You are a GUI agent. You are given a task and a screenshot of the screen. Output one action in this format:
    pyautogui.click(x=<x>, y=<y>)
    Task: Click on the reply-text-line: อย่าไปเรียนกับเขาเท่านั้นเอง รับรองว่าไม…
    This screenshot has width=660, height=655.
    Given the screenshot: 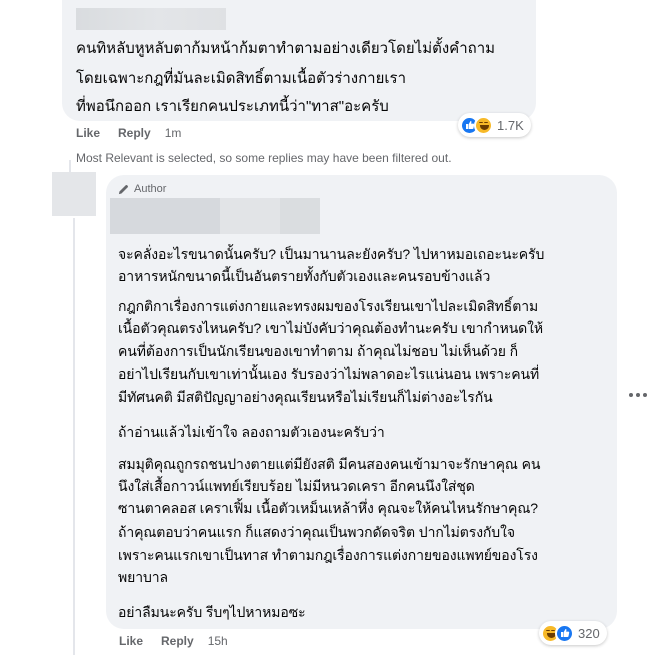 What is the action you would take?
    pyautogui.click(x=329, y=374)
    